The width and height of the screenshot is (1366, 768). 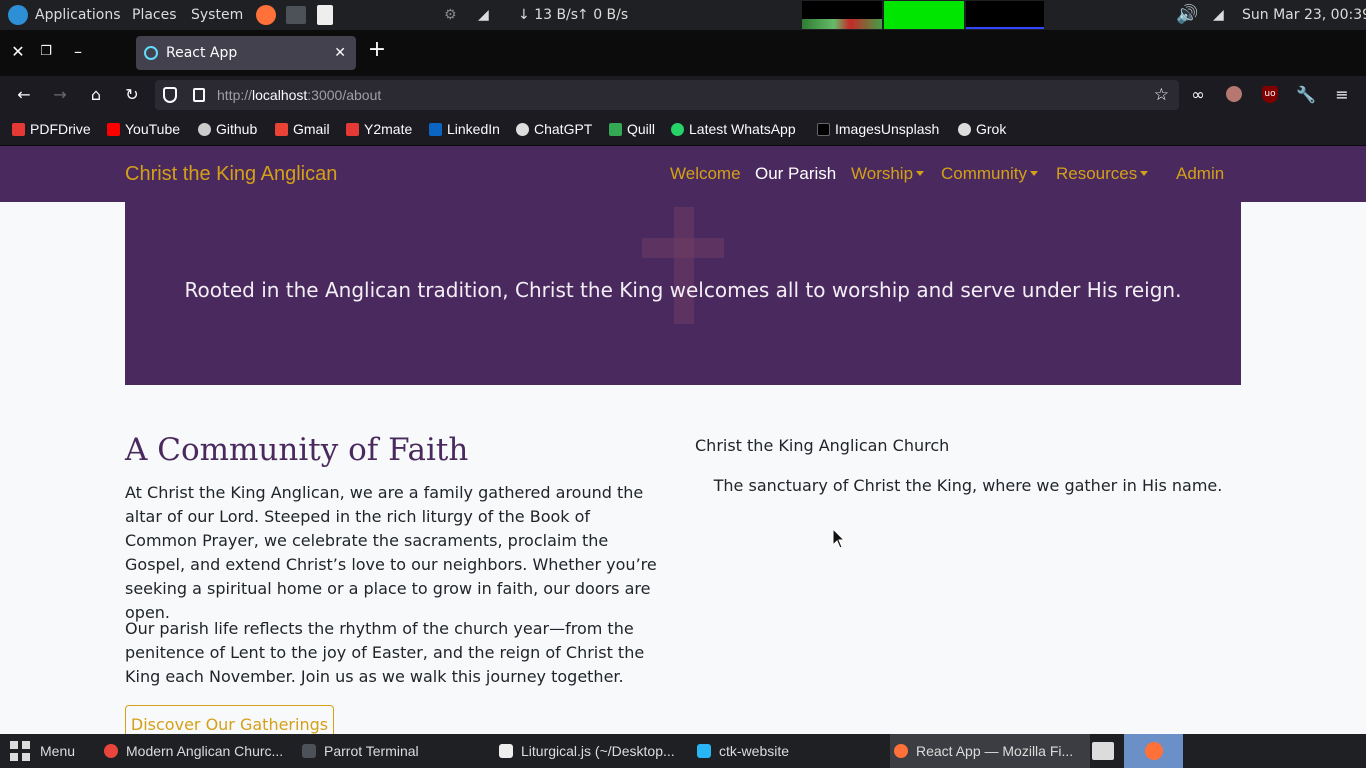 I want to click on private-mask-icon: ∞, so click(x=1198, y=95).